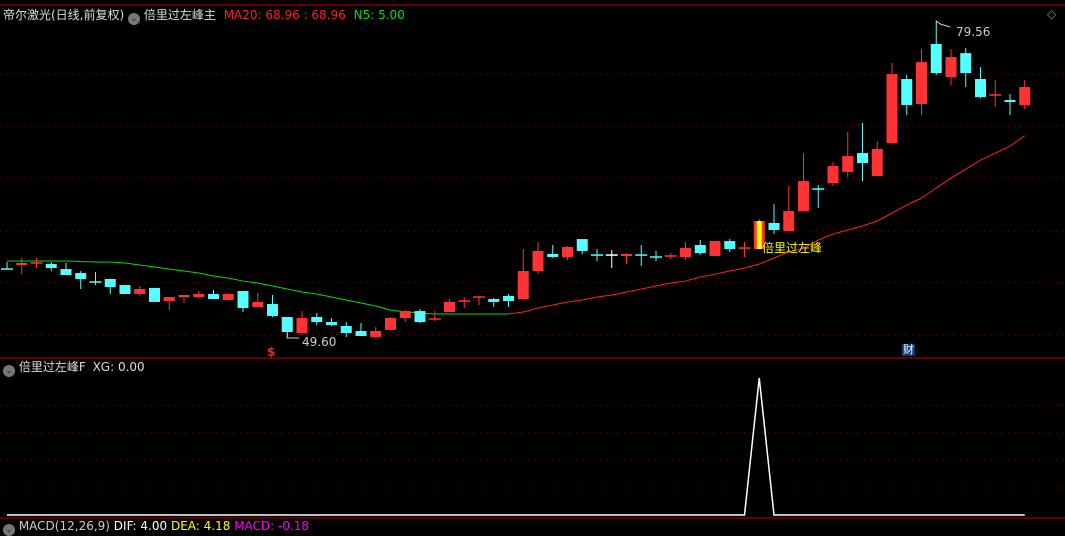  What do you see at coordinates (180, 15) in the screenshot?
I see `indicator-name: 倍里过左峰主` at bounding box center [180, 15].